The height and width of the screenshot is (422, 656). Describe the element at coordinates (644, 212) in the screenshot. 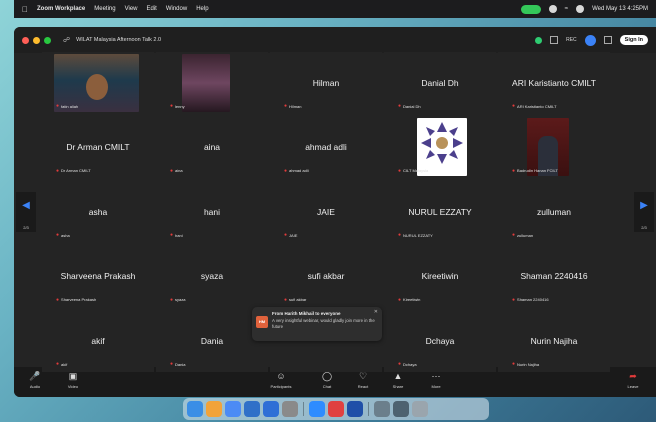

I see `next-page-button: ▶ 2/3` at that location.